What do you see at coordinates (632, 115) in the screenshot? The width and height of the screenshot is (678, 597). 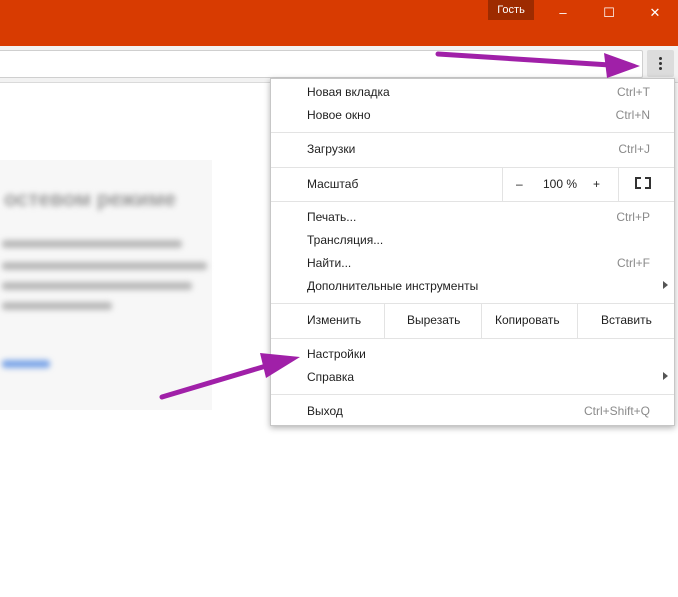 I see `menu-item-shortcut: Ctrl+N` at bounding box center [632, 115].